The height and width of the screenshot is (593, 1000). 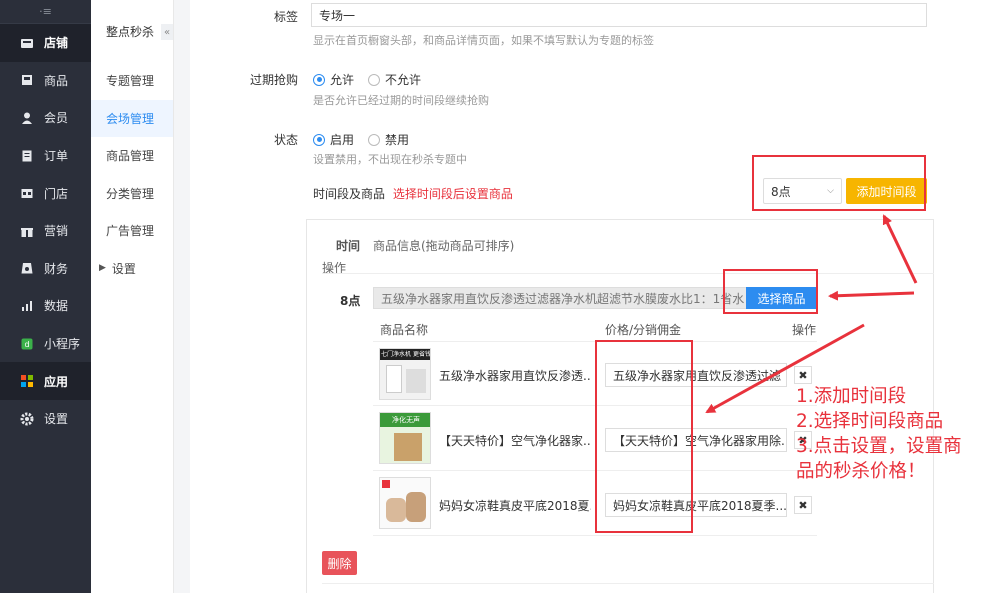 What do you see at coordinates (619, 15) in the screenshot?
I see `tag-input: 专场一` at bounding box center [619, 15].